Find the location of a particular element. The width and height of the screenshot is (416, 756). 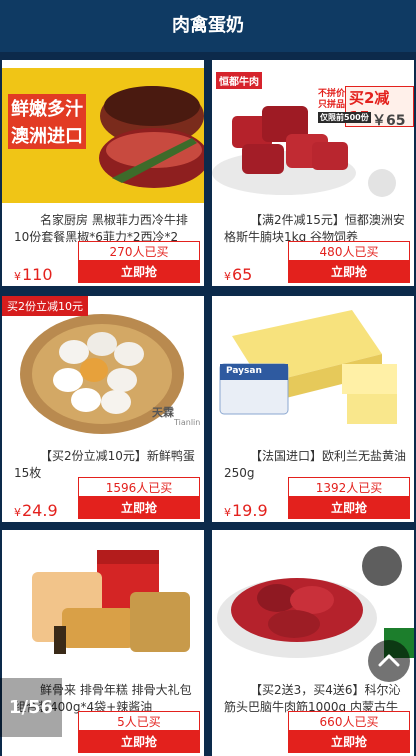

product-price: ¥24.9 is located at coordinates (36, 510).